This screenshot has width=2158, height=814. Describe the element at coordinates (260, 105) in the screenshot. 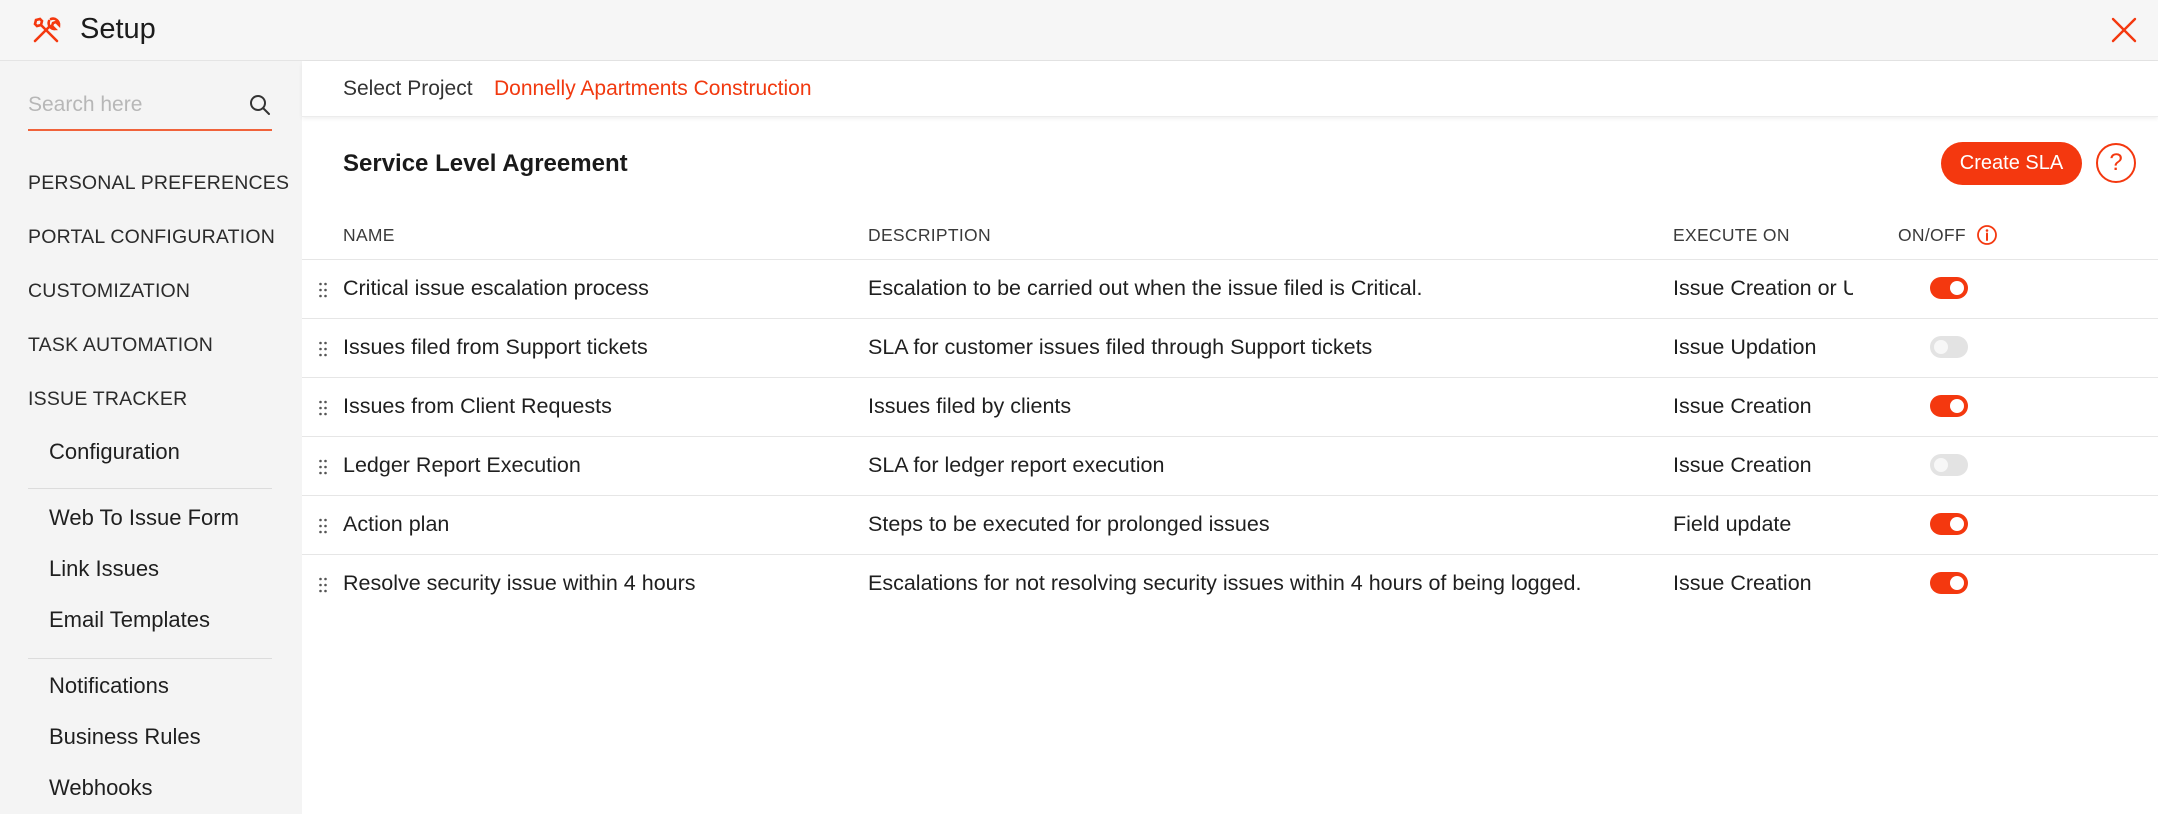

I see `search-icon` at that location.